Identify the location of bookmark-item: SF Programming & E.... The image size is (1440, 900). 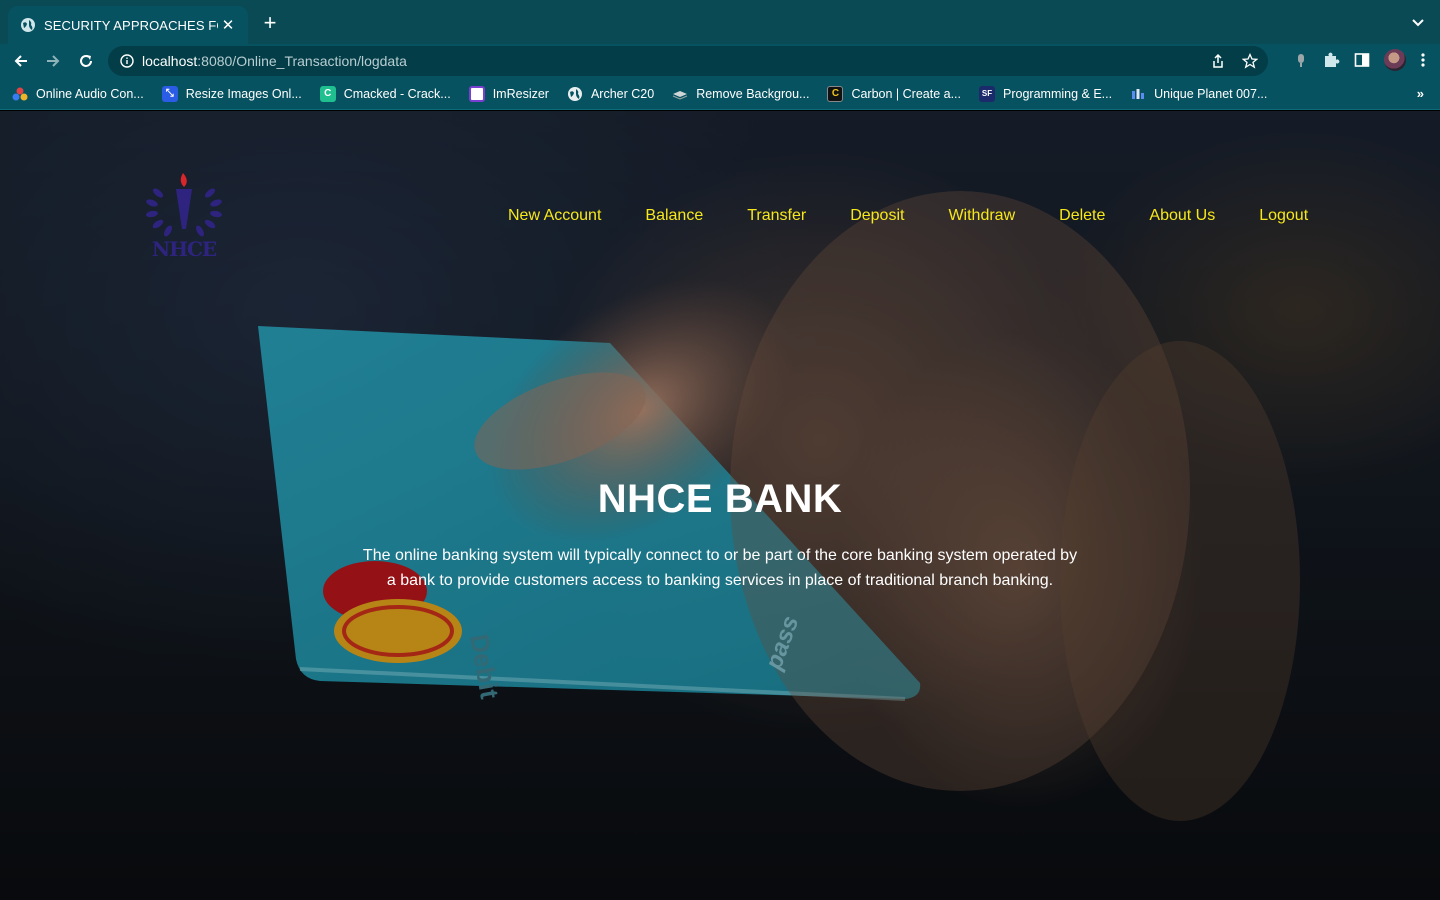
(1046, 93).